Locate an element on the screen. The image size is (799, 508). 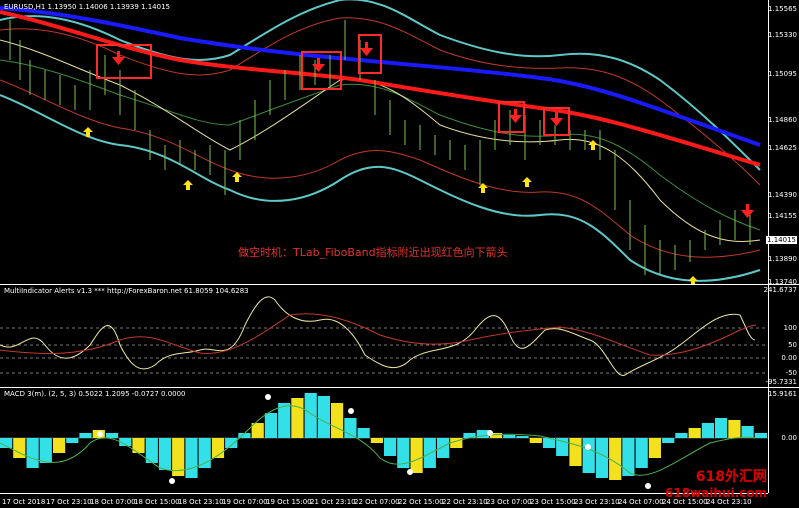
price-label: 1.15565 is located at coordinates (782, 9).